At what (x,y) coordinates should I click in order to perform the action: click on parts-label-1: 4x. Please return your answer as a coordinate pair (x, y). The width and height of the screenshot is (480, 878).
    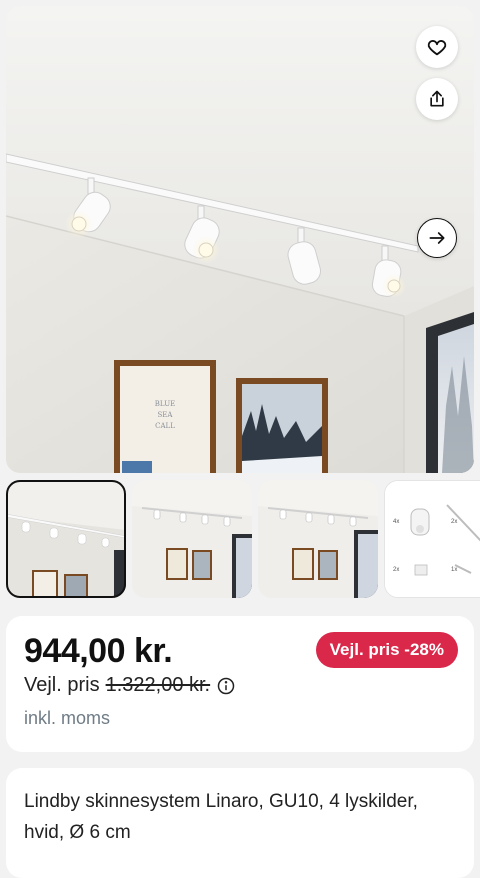
    Looking at the image, I should click on (396, 522).